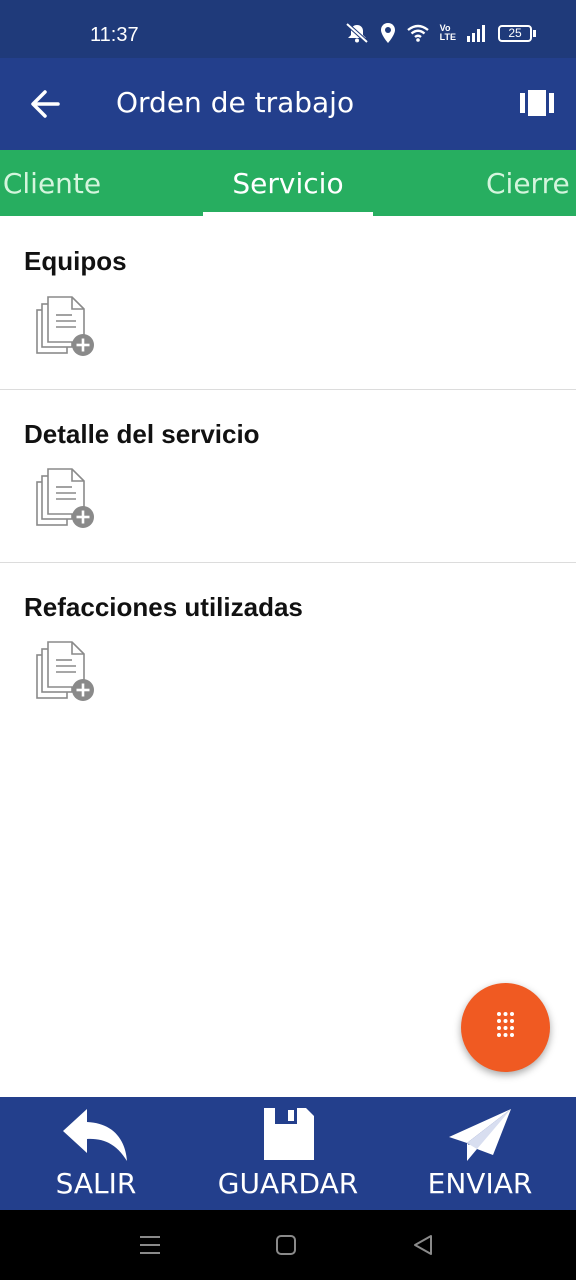  I want to click on page-title: Orden de trabajo, so click(235, 102).